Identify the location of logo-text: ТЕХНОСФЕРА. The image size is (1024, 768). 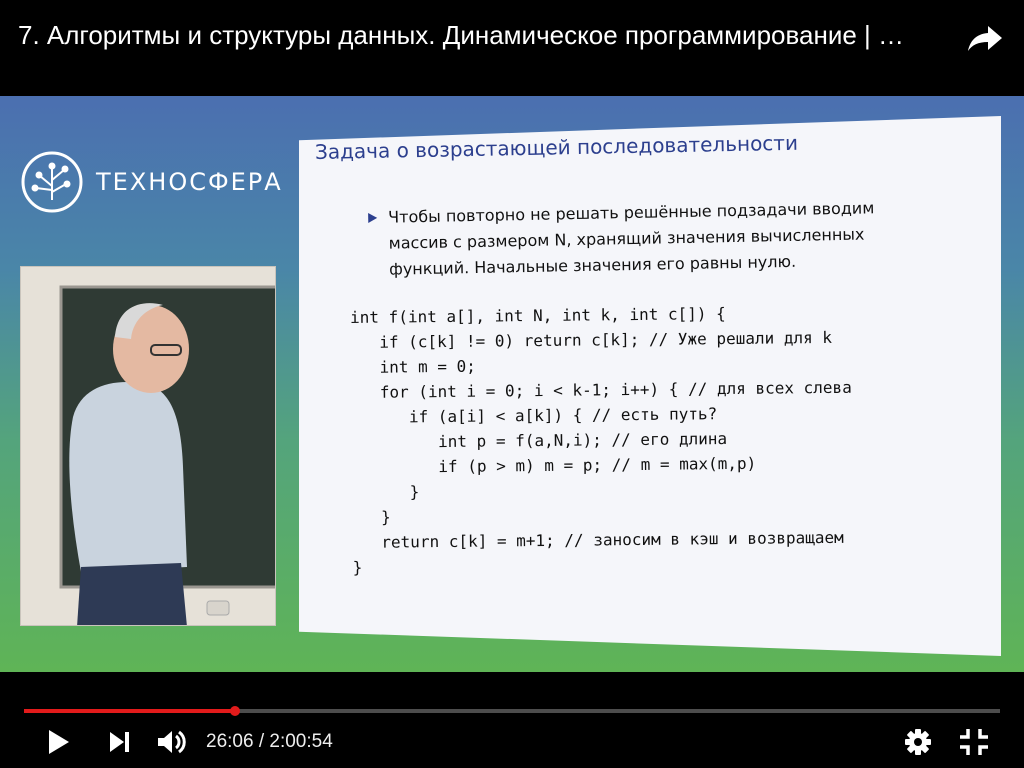
(189, 182).